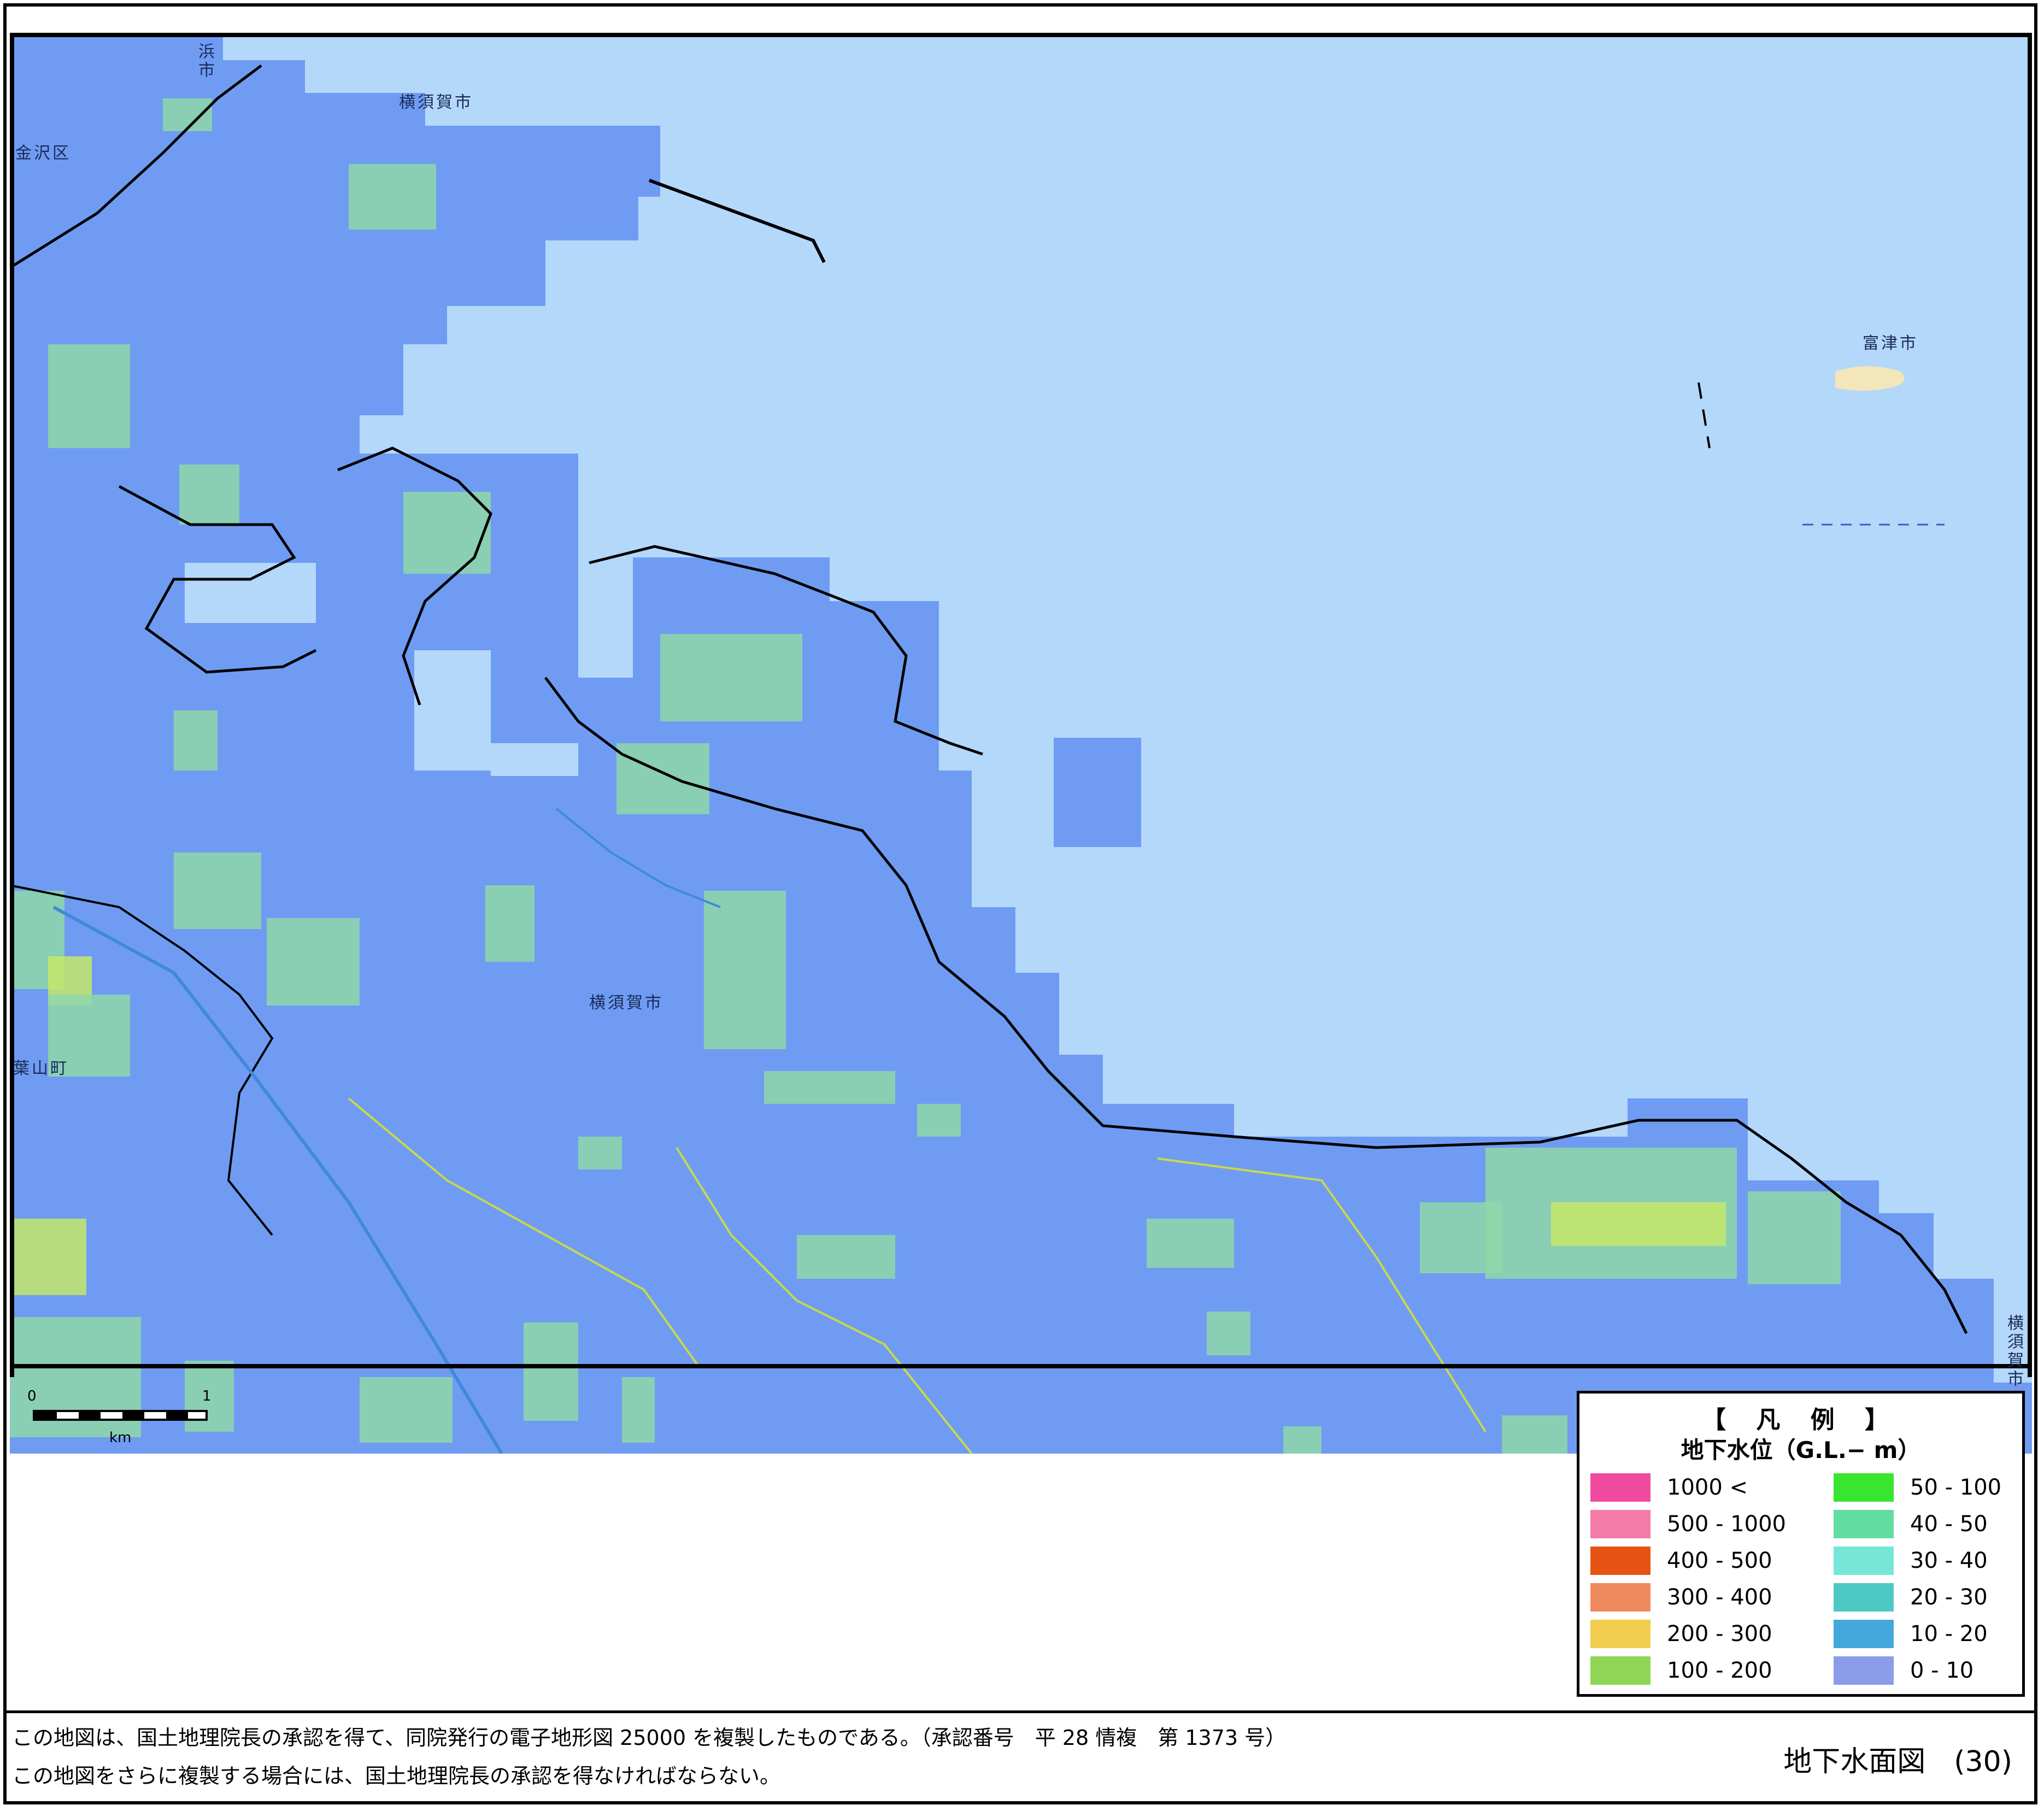 This screenshot has width=2044, height=1811. I want to click on legend-item: 20 - 30, so click(1917, 1597).